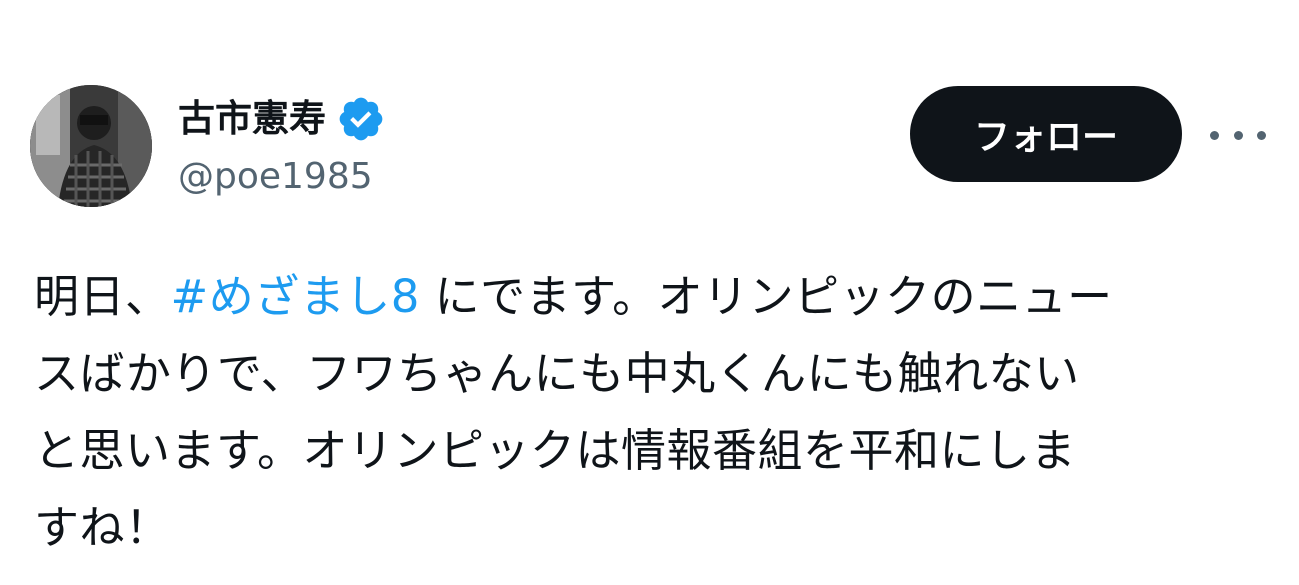 This screenshot has height=585, width=1299. What do you see at coordinates (458, 119) in the screenshot?
I see `display-name-row: 古市憲寿` at bounding box center [458, 119].